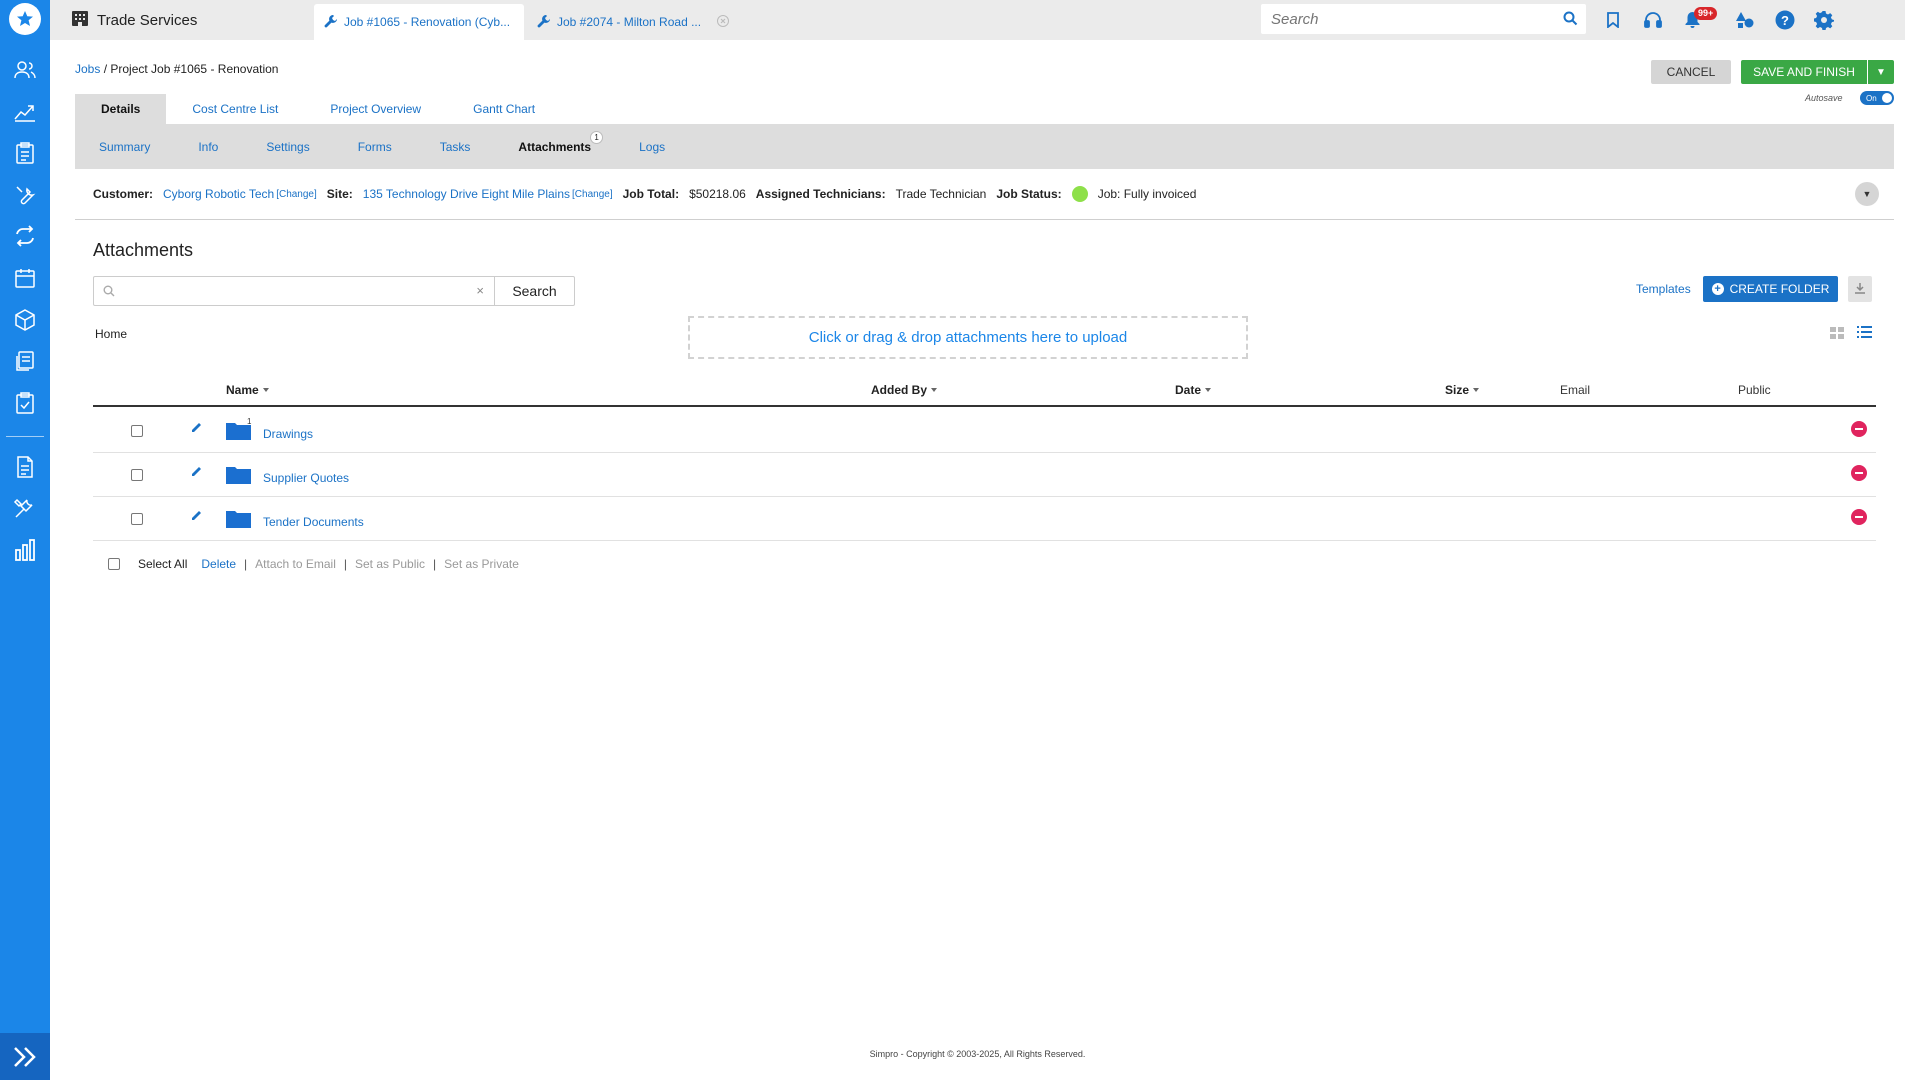 Image resolution: width=1905 pixels, height=1080 pixels. I want to click on templates-link: Templates, so click(1663, 289).